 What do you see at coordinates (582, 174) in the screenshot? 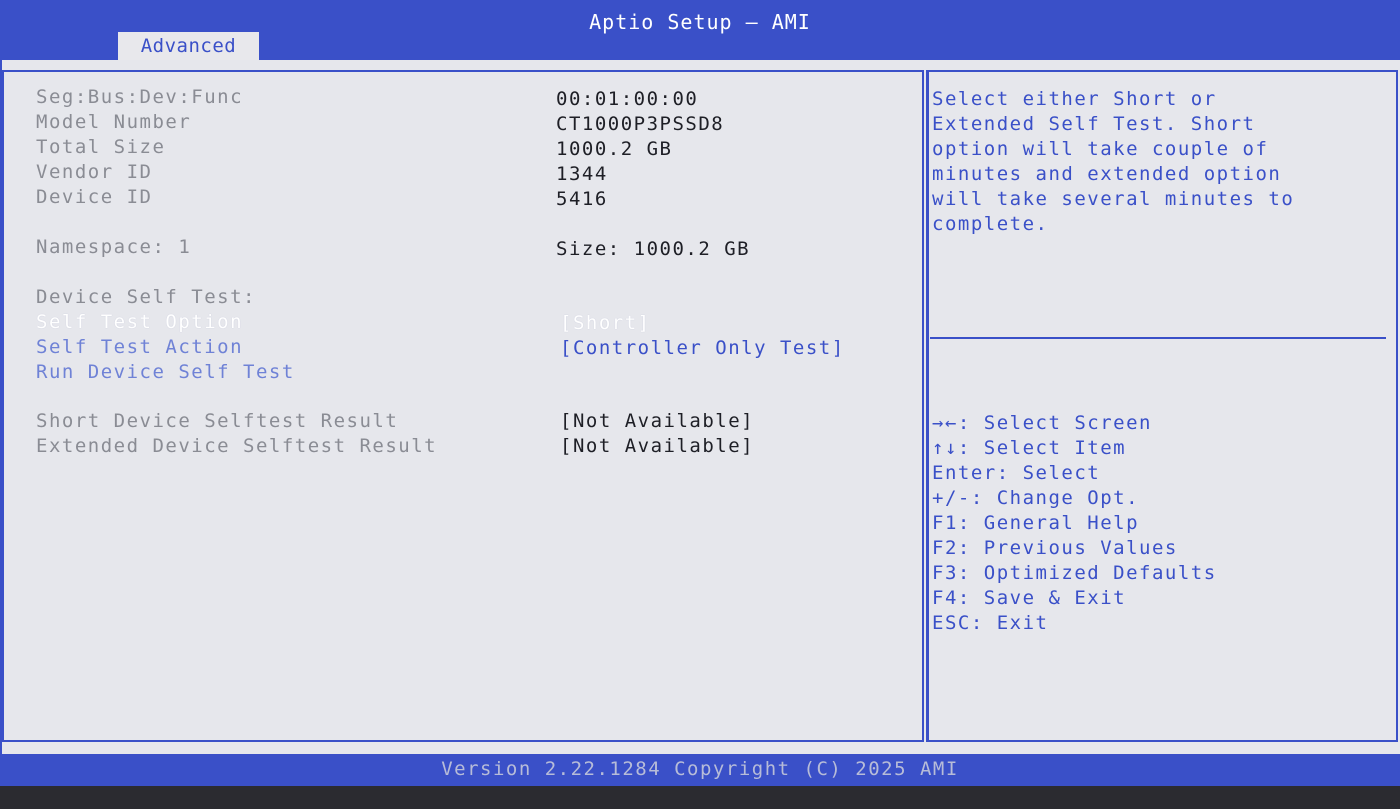
I see `info-value-vendor-id: 1344` at bounding box center [582, 174].